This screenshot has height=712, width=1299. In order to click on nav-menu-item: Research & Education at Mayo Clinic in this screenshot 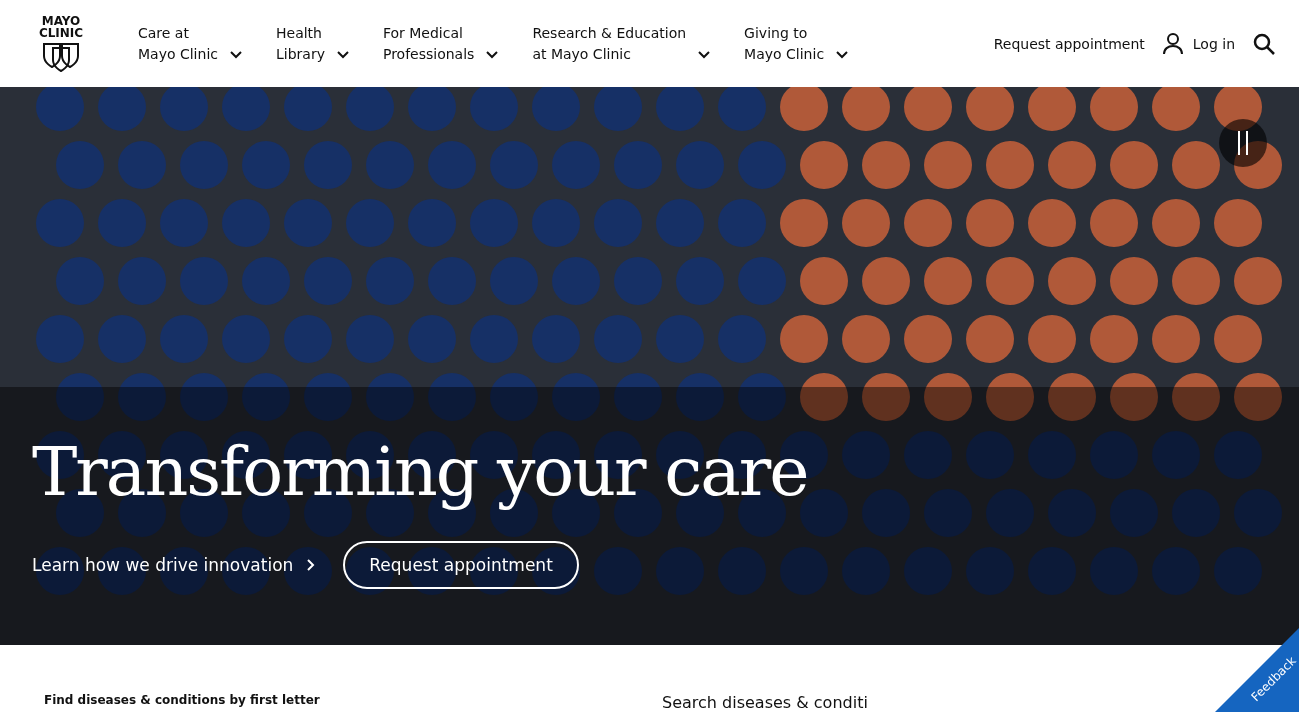, I will do `click(621, 43)`.